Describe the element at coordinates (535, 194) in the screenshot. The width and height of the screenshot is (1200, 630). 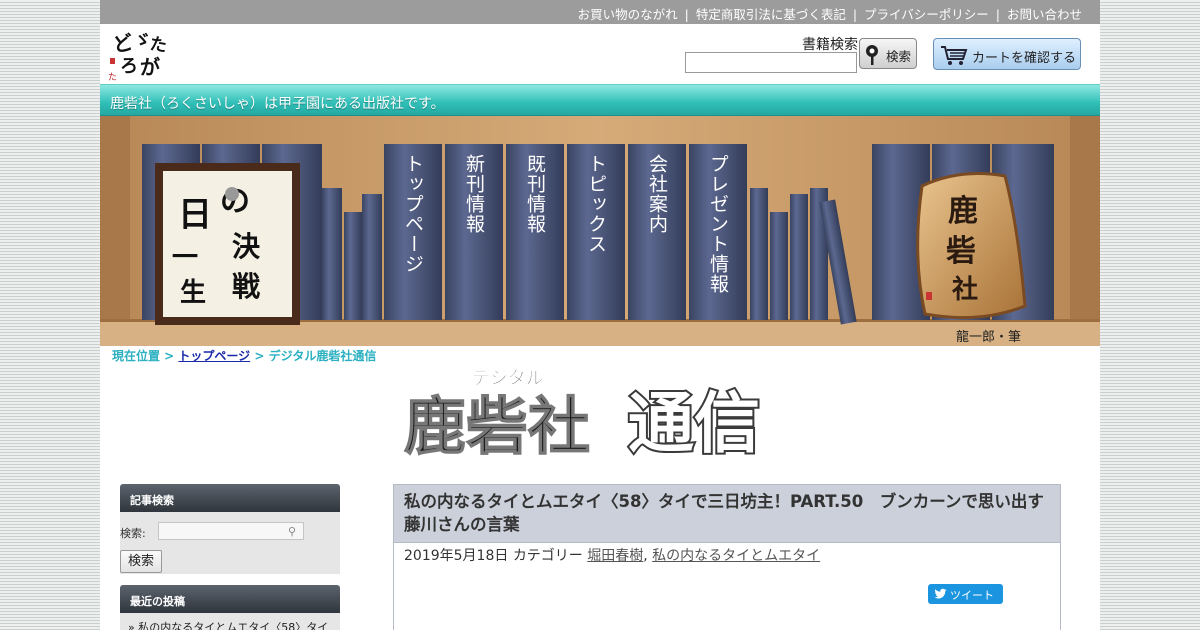
I see `nav-backlist: 既刊情報` at that location.